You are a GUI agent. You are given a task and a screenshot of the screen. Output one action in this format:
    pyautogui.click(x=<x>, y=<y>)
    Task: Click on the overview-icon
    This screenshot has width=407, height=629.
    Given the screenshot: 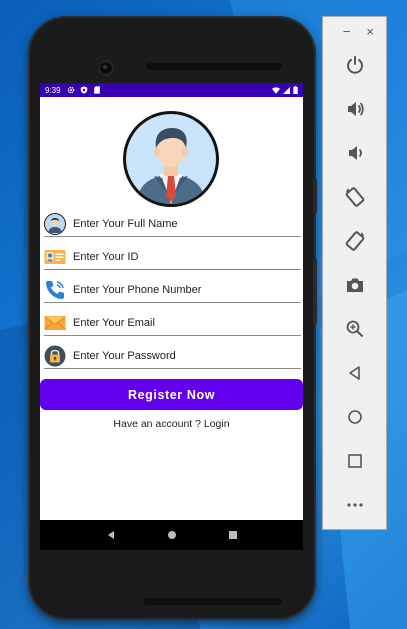 What is the action you would take?
    pyautogui.click(x=355, y=461)
    